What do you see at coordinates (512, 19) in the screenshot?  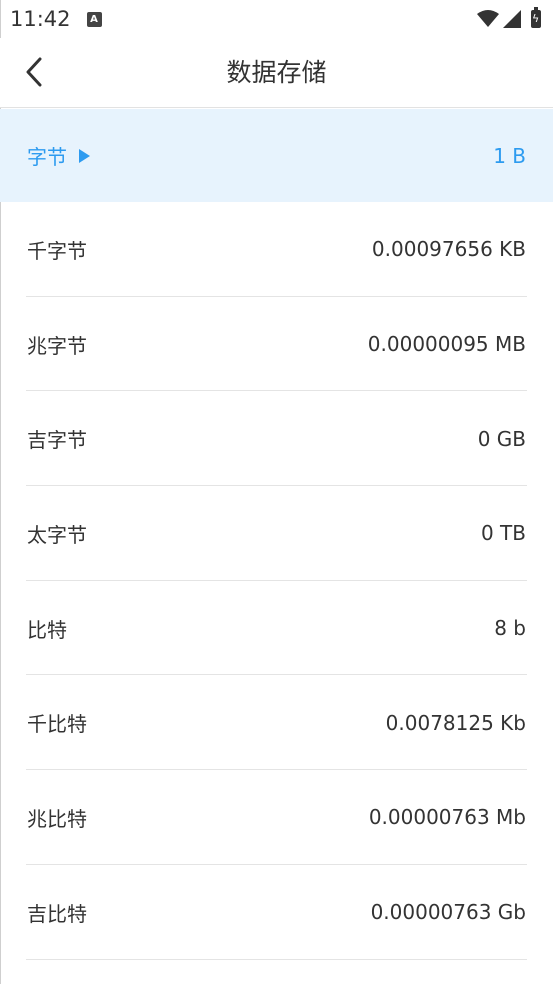 I see `cell-signal-icon` at bounding box center [512, 19].